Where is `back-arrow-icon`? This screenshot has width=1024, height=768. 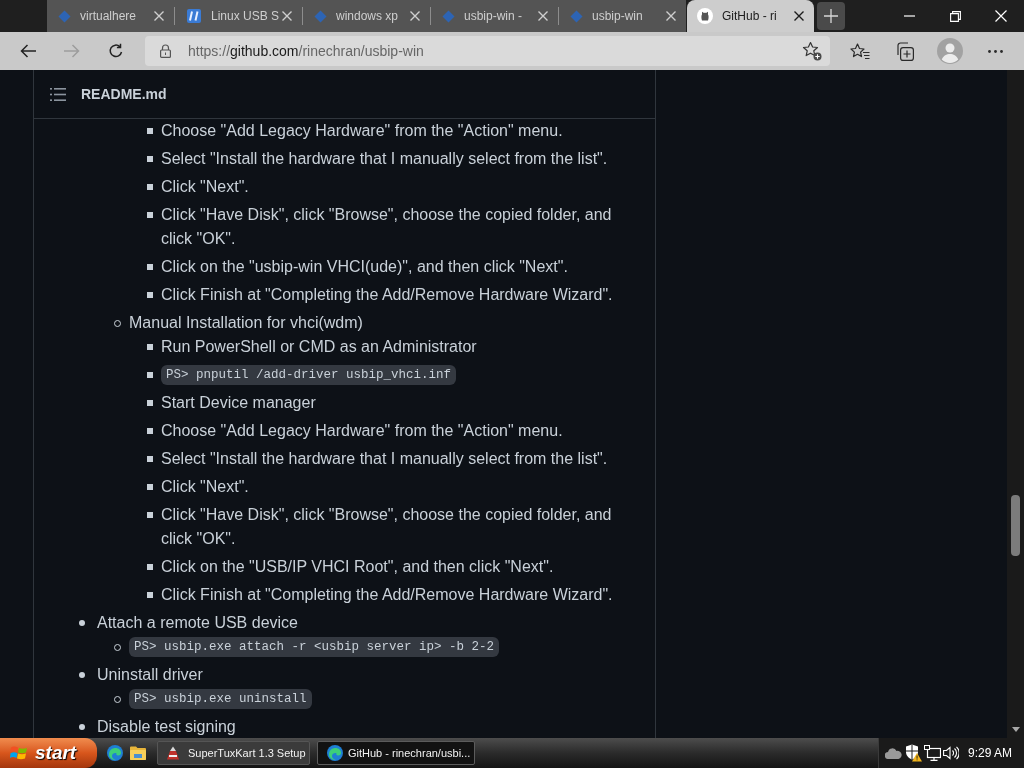
back-arrow-icon is located at coordinates (28, 51).